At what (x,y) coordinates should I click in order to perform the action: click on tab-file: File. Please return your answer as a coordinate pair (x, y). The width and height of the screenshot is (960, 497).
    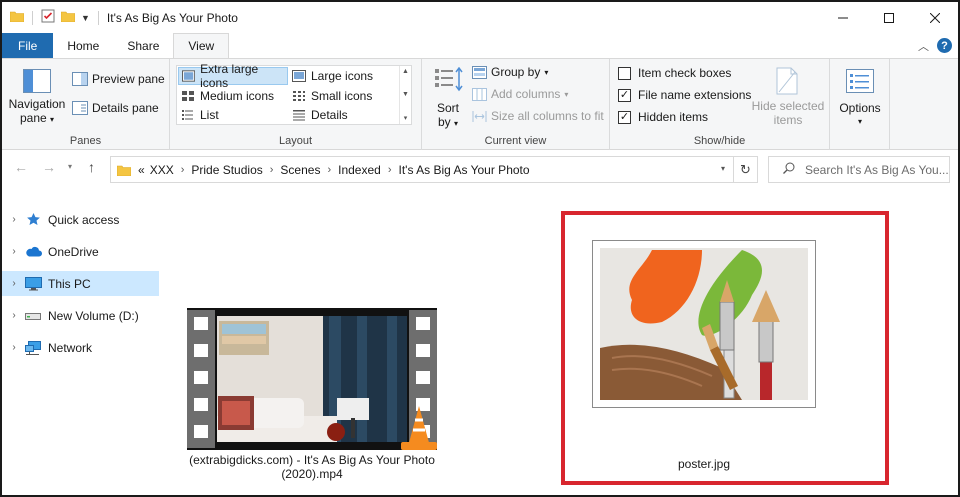
    Looking at the image, I should click on (28, 45).